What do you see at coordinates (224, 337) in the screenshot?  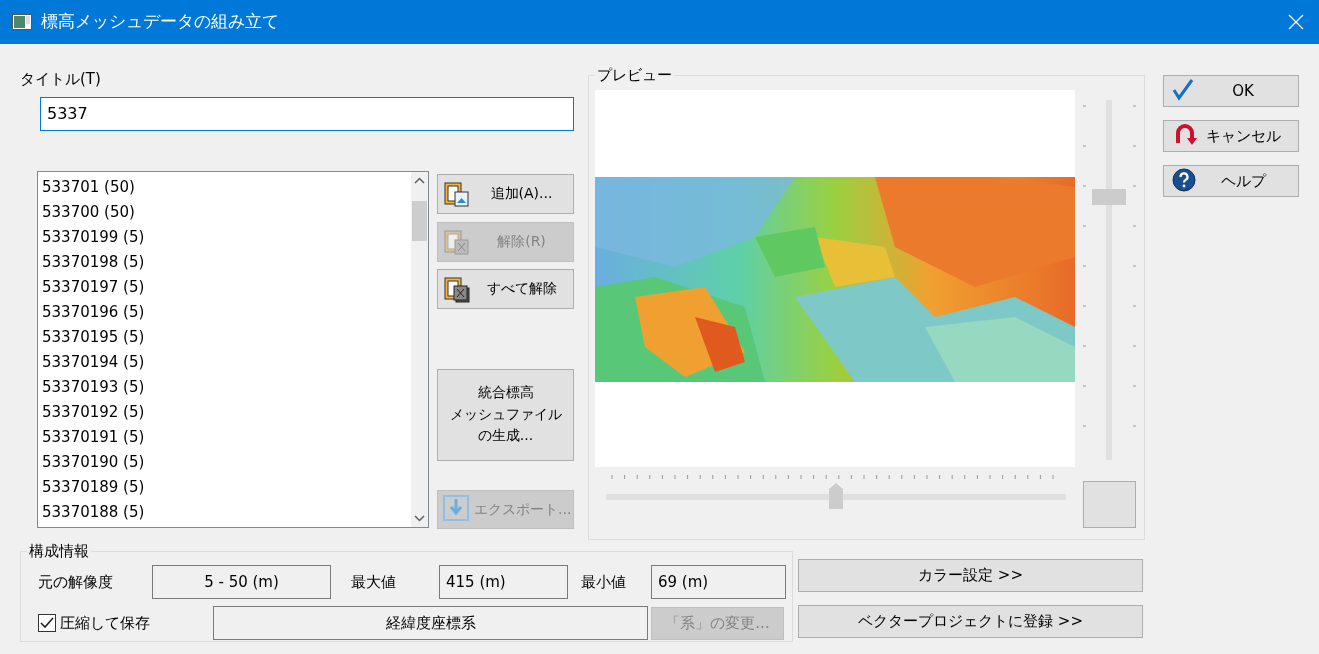 I see `list-item: 53370195 (5)` at bounding box center [224, 337].